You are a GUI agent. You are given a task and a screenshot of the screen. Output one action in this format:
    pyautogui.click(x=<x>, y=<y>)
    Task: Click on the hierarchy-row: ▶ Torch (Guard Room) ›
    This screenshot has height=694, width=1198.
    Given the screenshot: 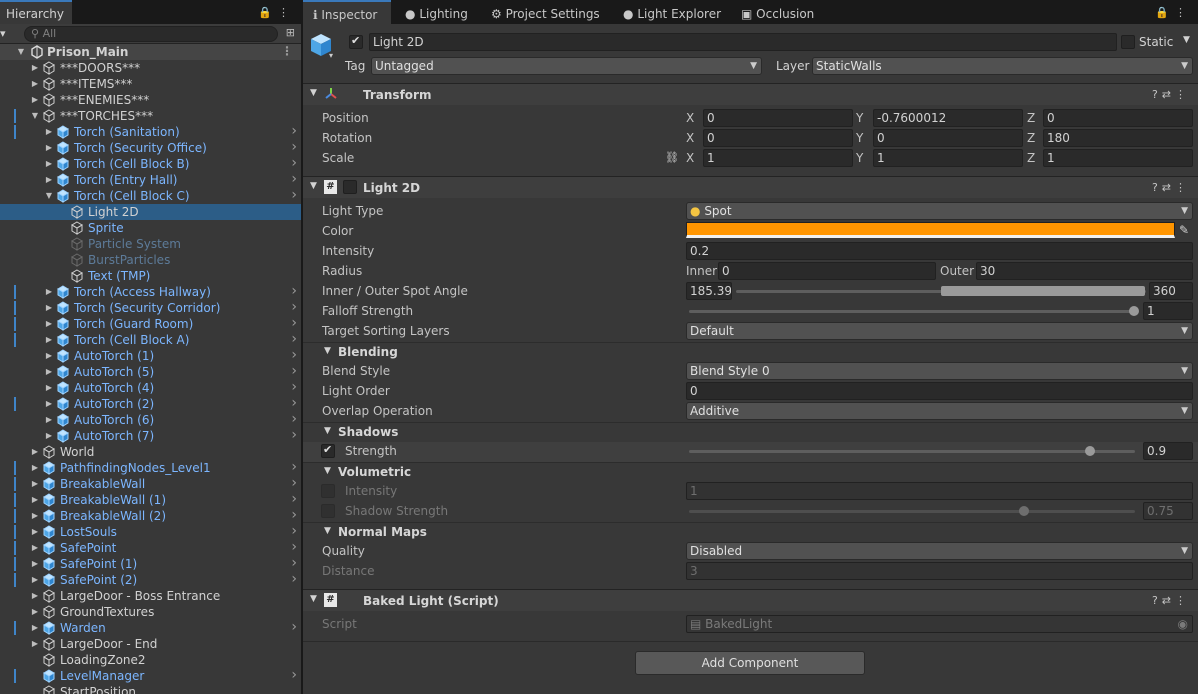 What is the action you would take?
    pyautogui.click(x=150, y=324)
    